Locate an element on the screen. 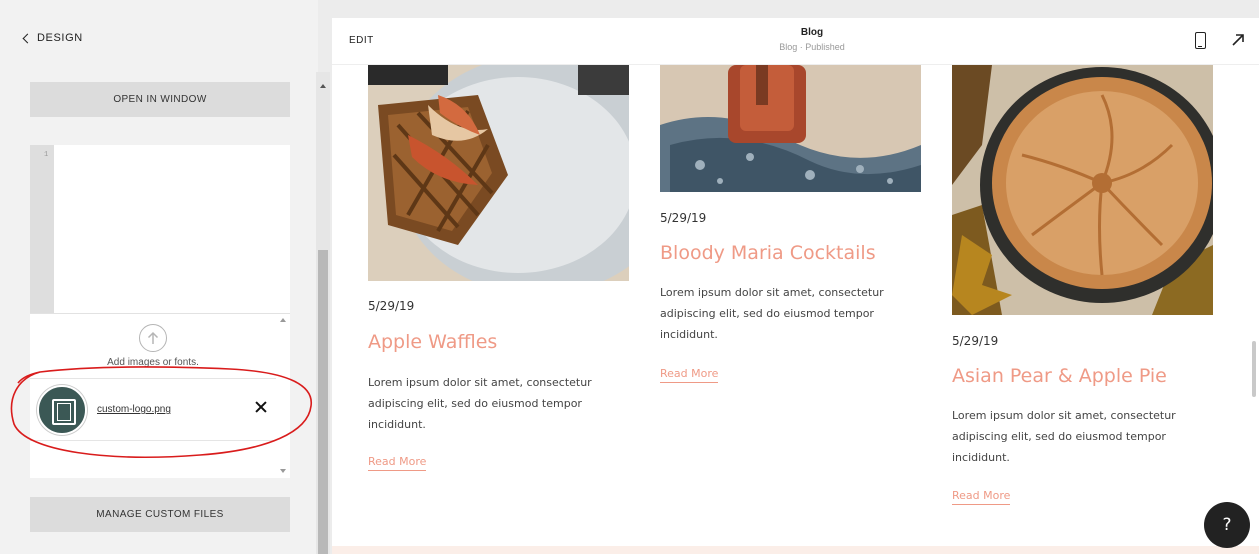 Image resolution: width=1259 pixels, height=554 pixels. open-in-window-button: OPEN IN WINDOW is located at coordinates (160, 99).